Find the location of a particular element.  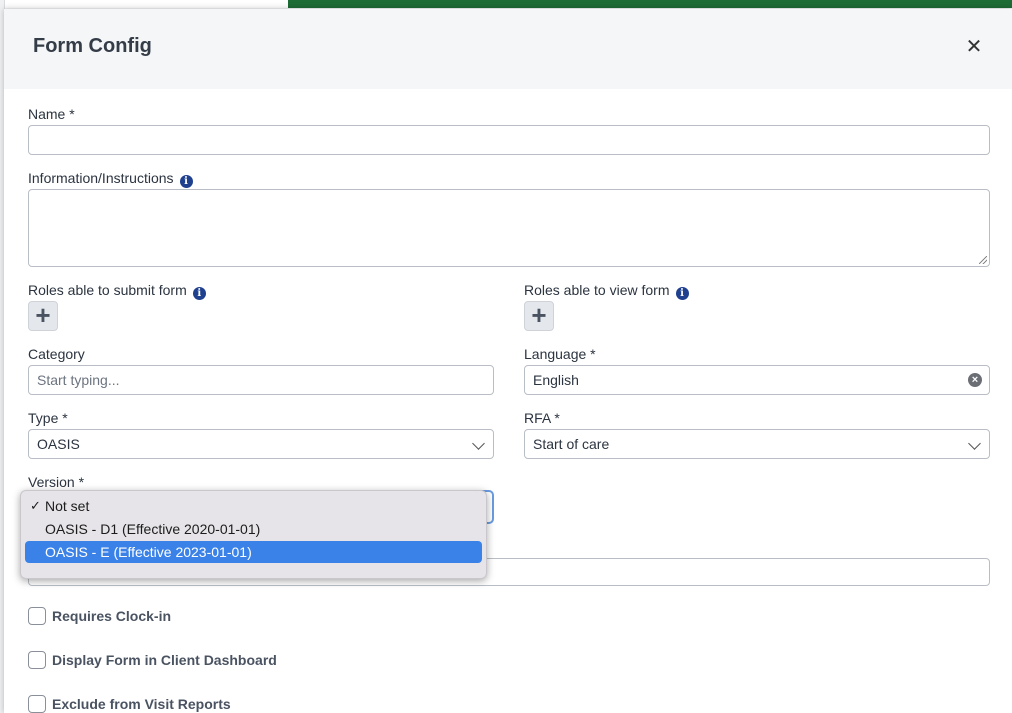

rfa-label: RFA * is located at coordinates (542, 418).